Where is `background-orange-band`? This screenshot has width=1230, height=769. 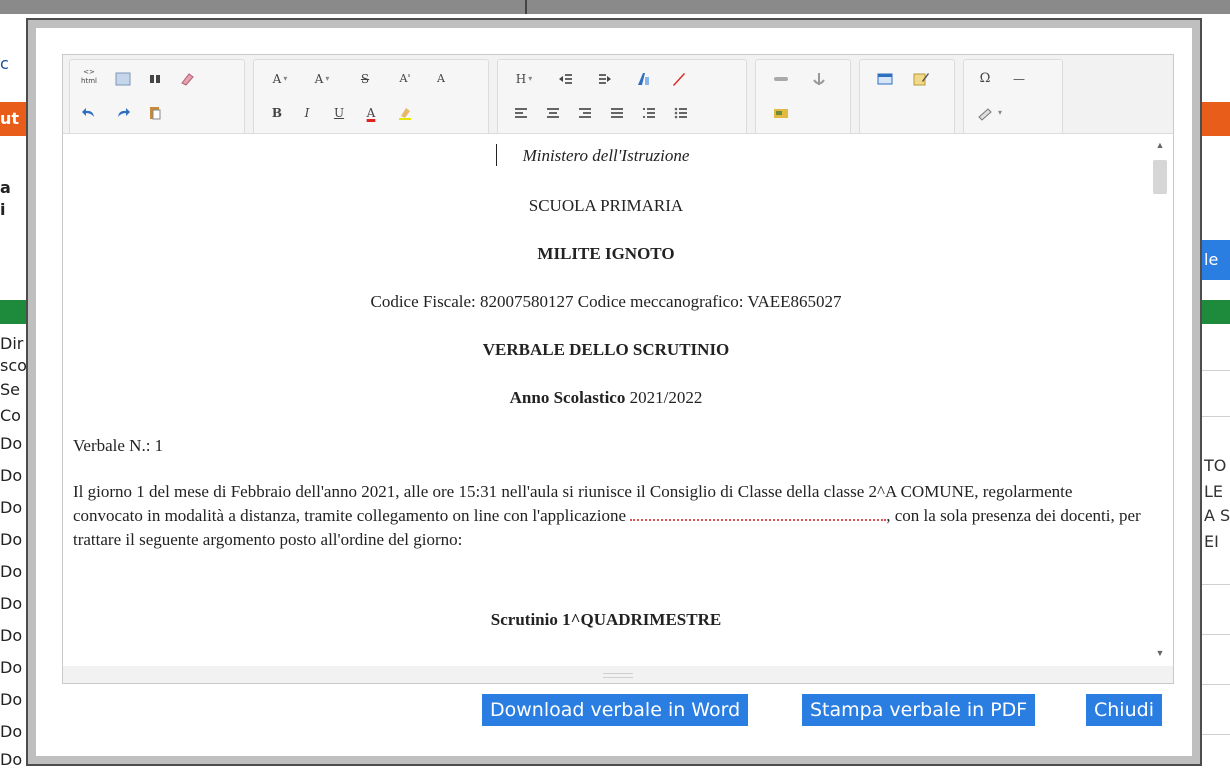
background-orange-band is located at coordinates (1216, 119).